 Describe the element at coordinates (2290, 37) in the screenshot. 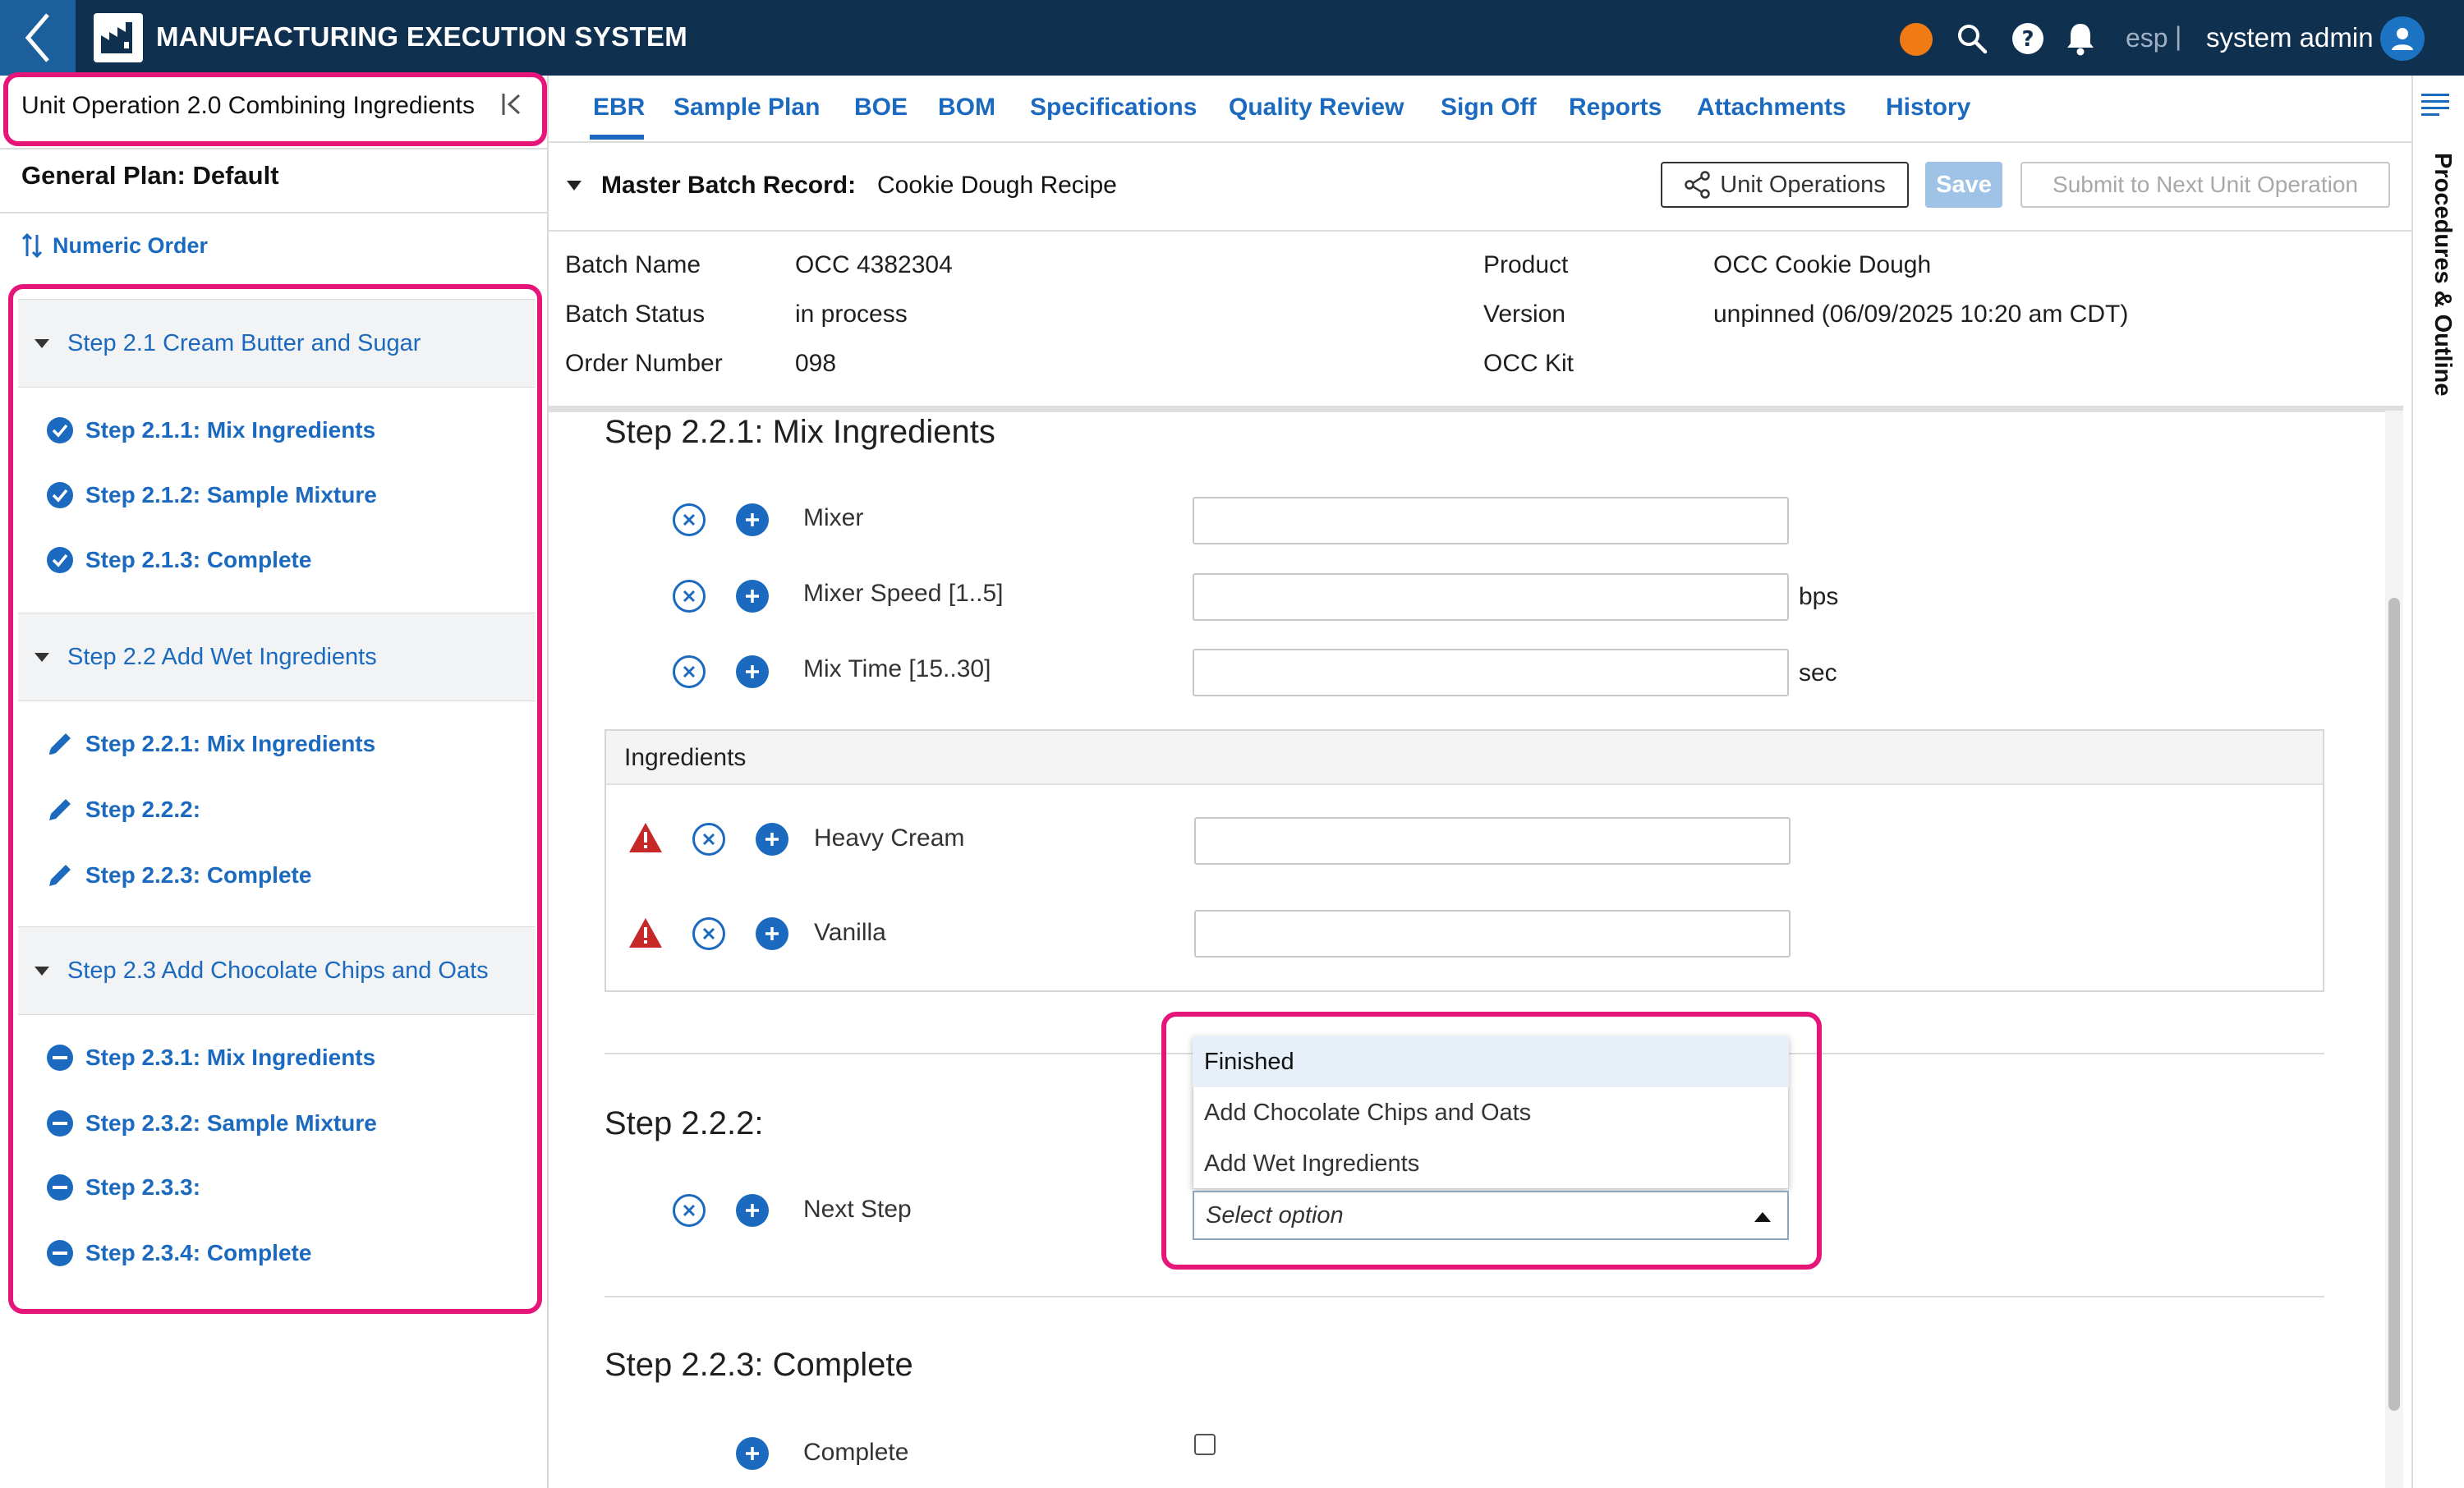

I see `user-name: system admin` at that location.